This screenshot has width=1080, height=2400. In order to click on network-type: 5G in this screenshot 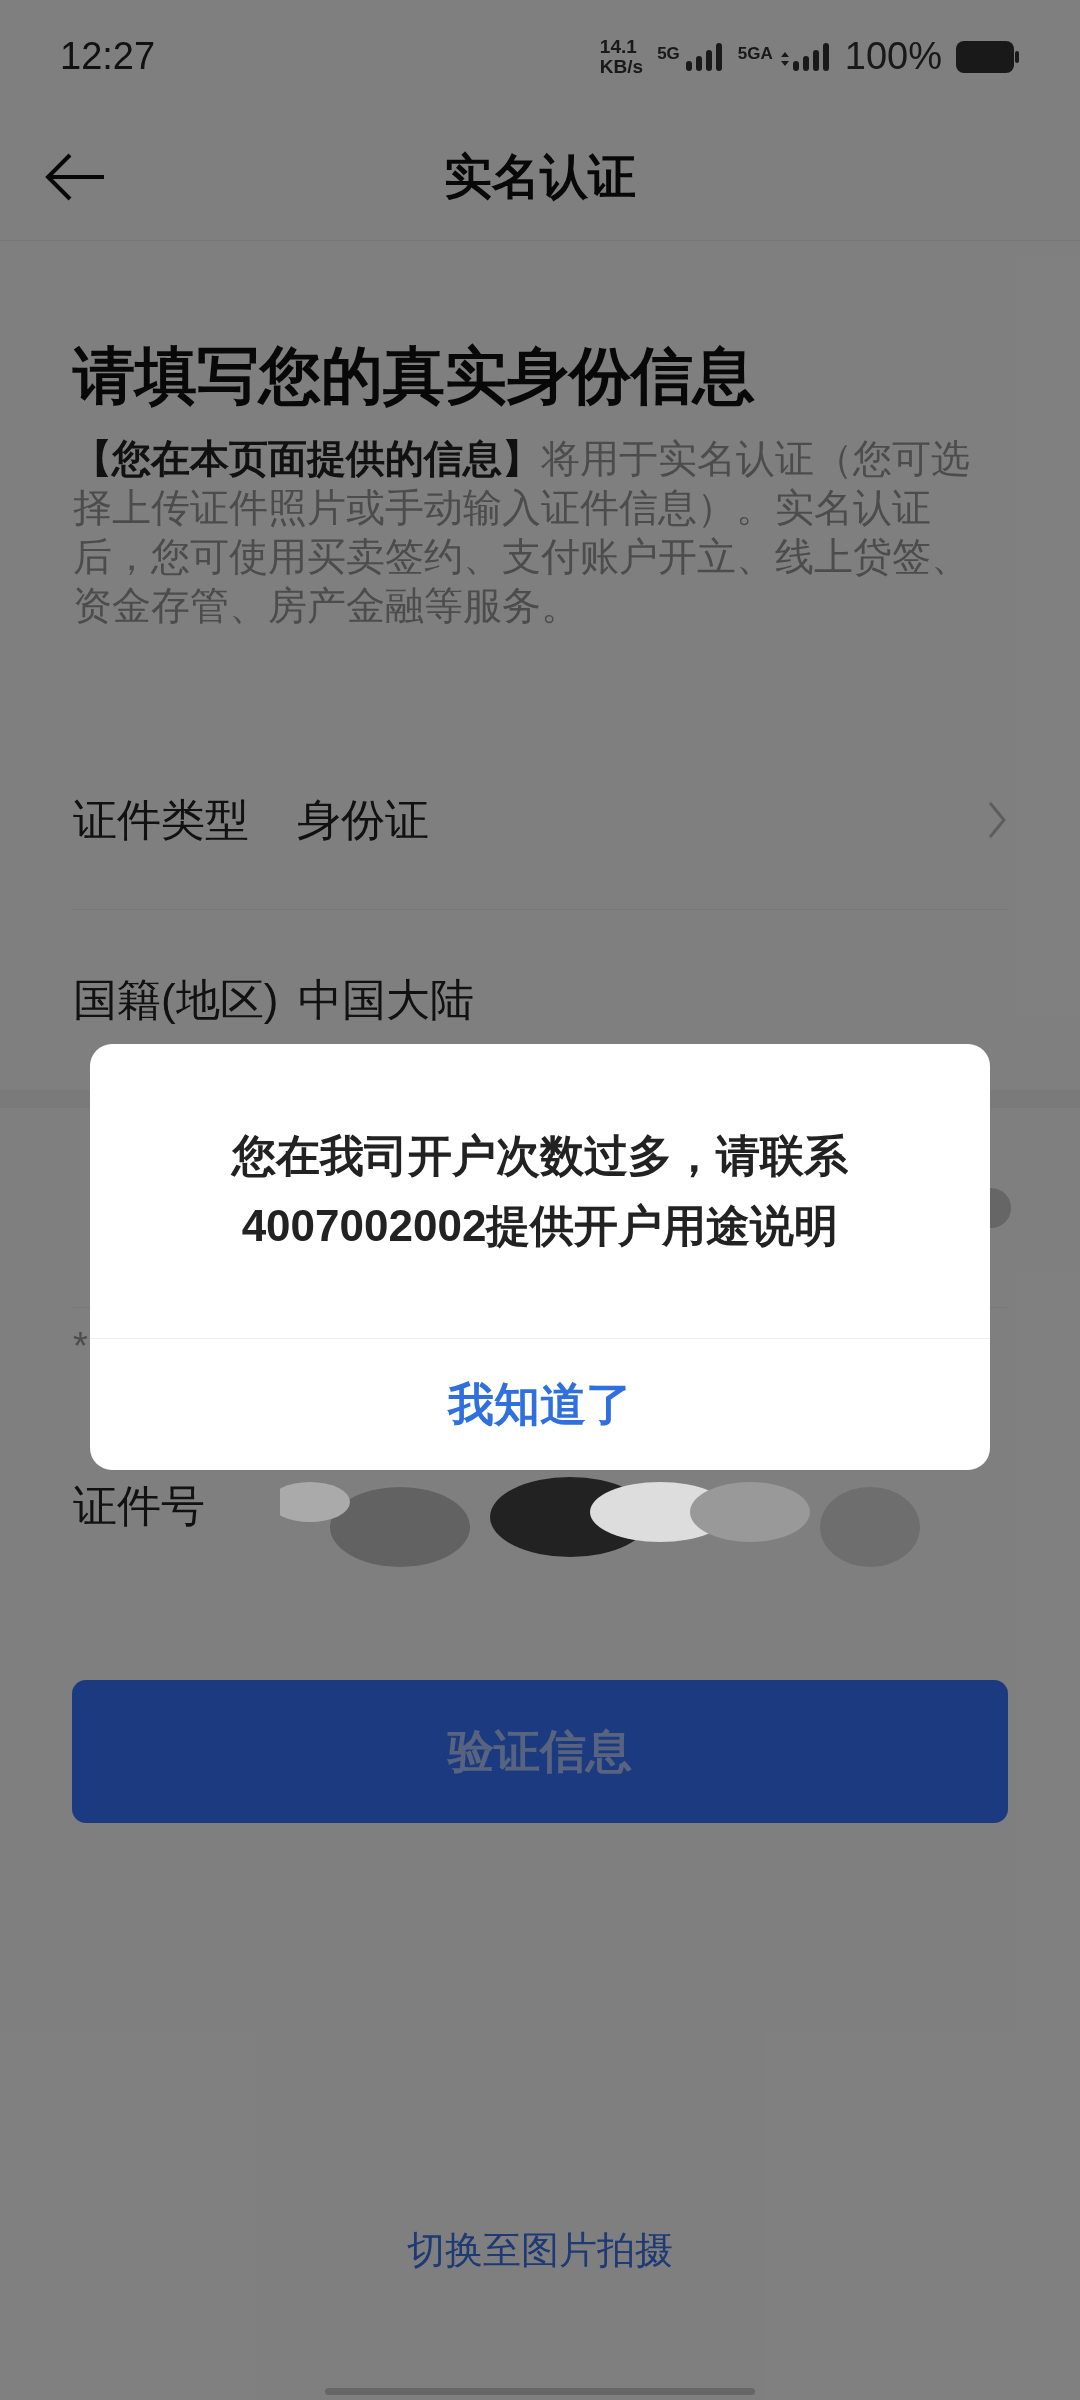, I will do `click(668, 53)`.